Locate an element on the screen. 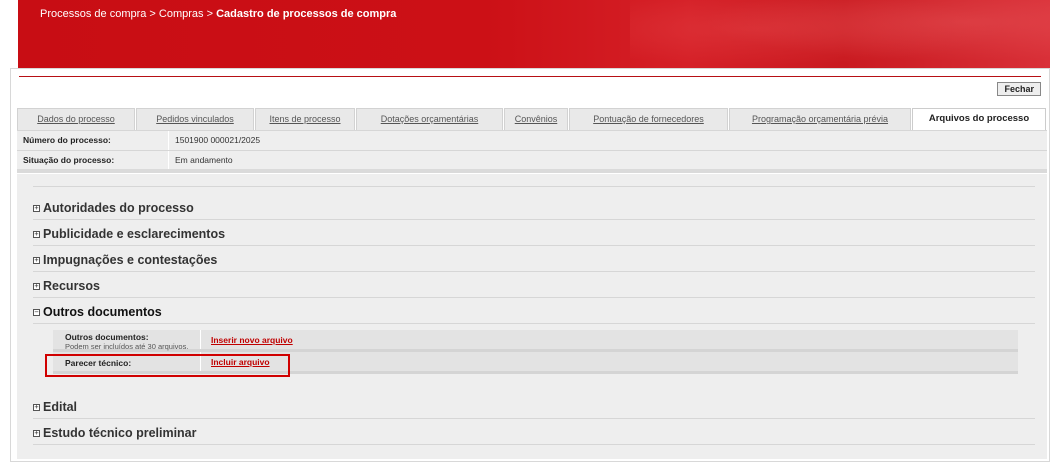 The height and width of the screenshot is (471, 1058). section-header: + Autoridades do processo is located at coordinates (534, 208).